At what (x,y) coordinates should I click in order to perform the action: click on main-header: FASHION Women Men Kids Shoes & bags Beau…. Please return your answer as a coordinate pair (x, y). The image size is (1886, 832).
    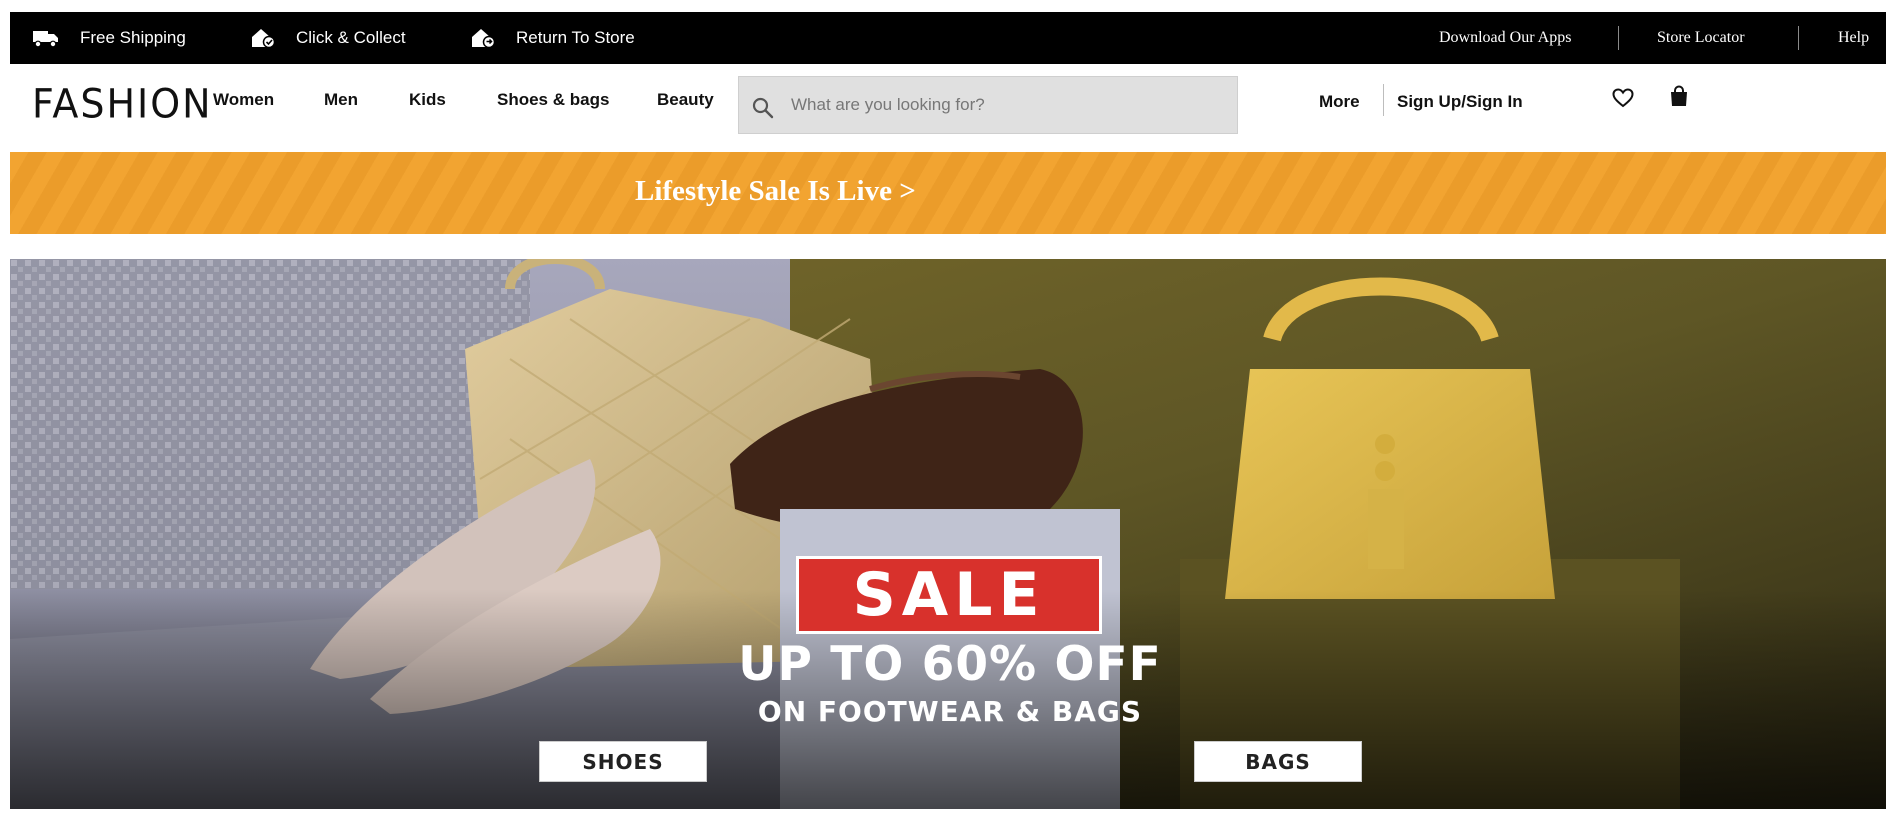
    Looking at the image, I should click on (948, 108).